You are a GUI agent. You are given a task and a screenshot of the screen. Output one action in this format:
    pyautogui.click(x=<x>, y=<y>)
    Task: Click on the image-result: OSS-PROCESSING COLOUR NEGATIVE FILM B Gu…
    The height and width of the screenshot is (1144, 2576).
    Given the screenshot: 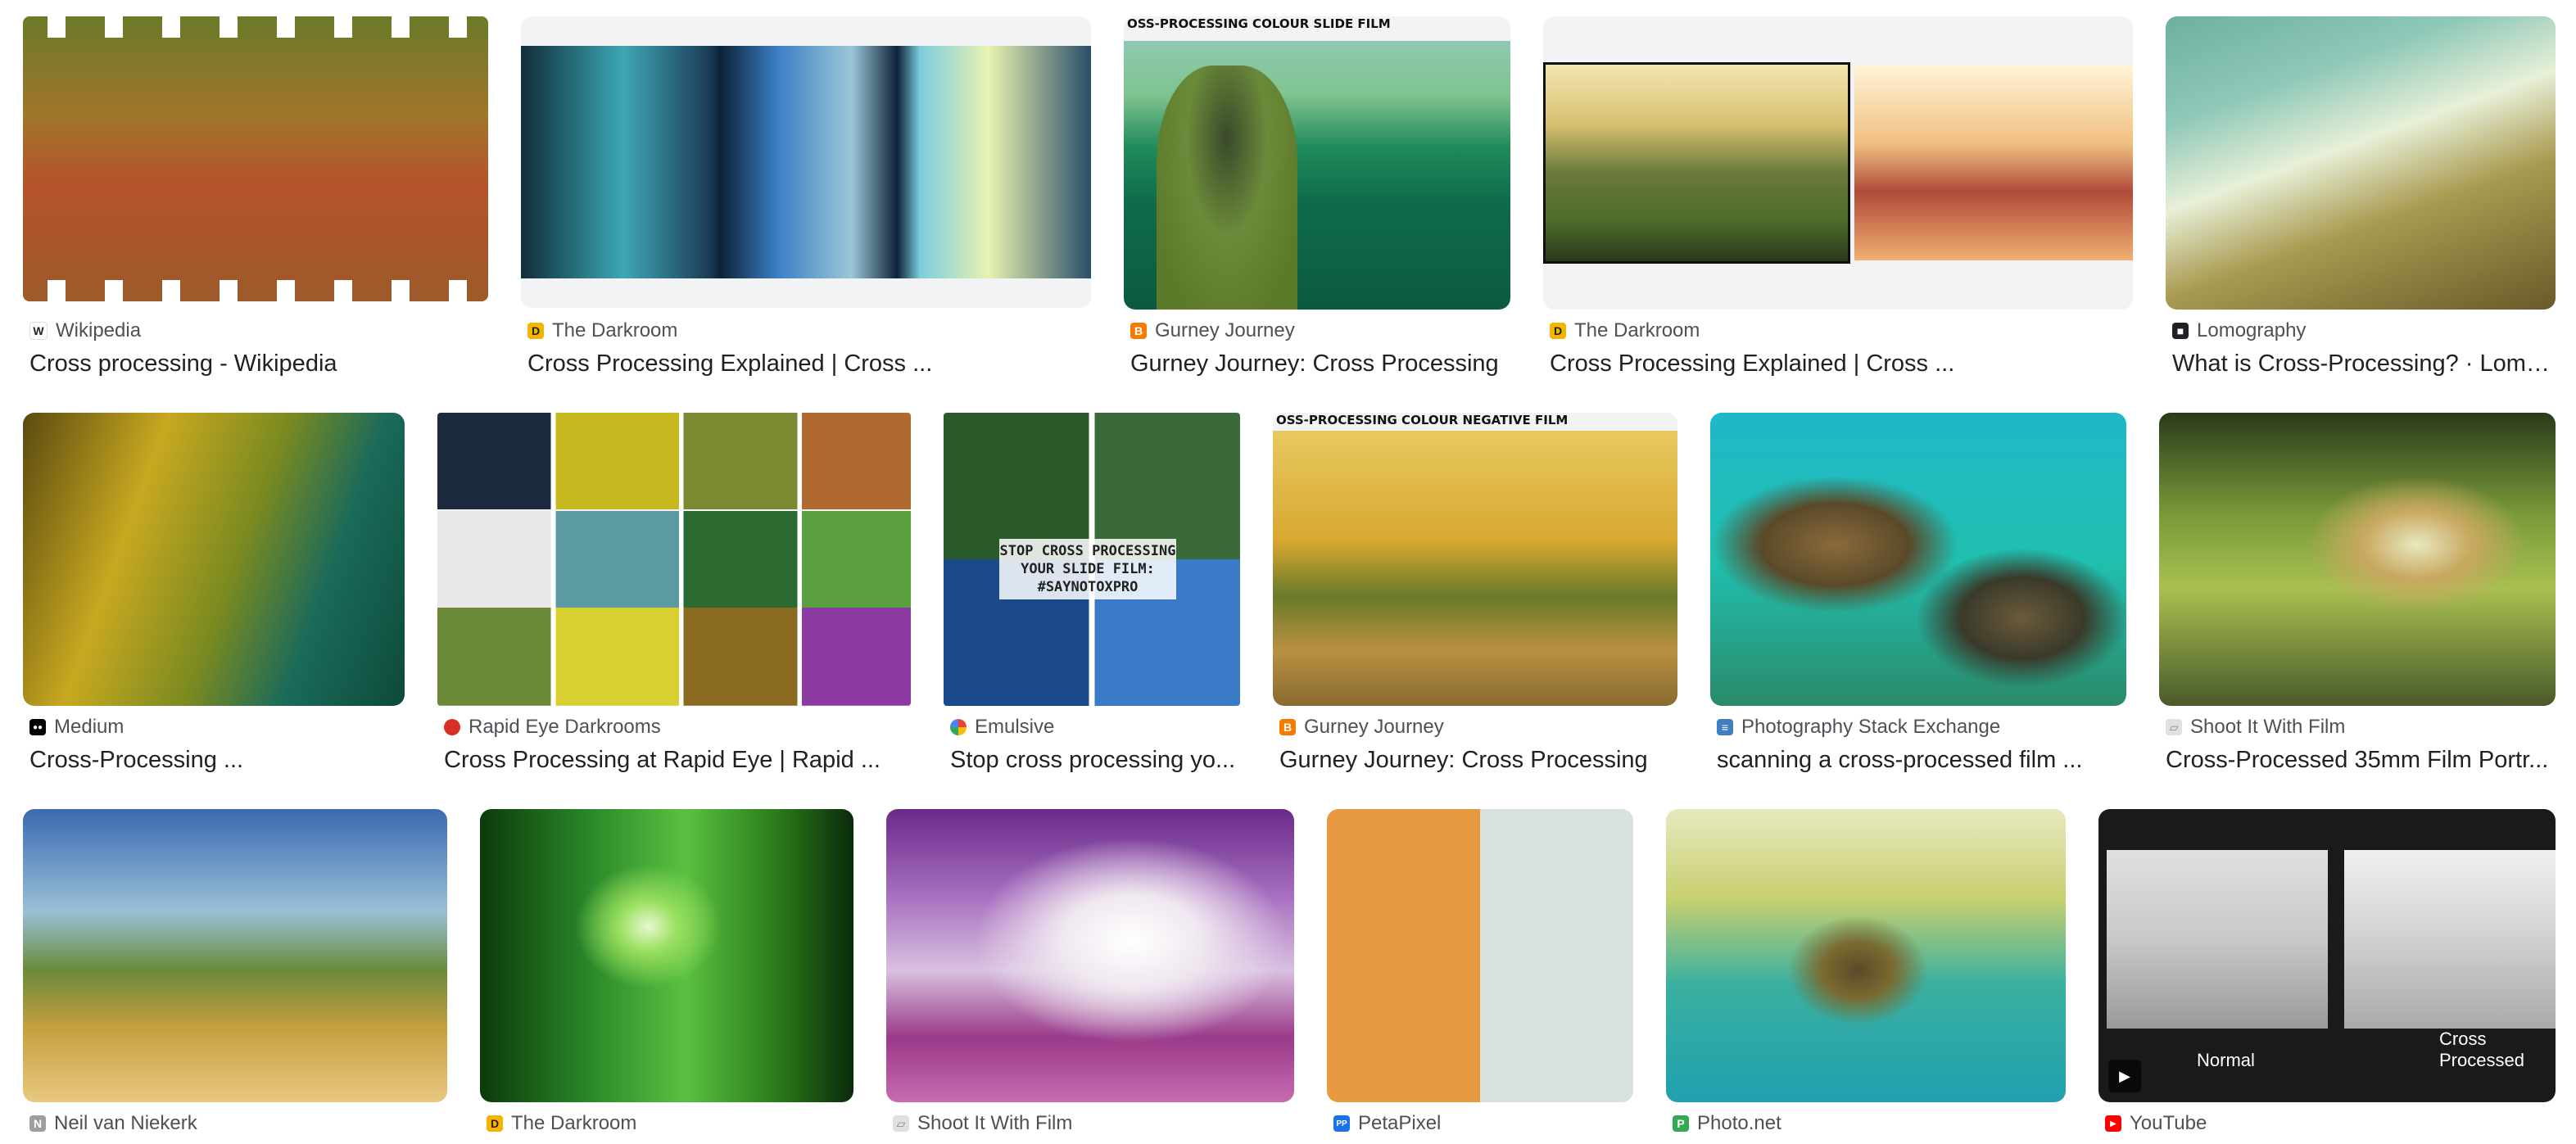 What is the action you would take?
    pyautogui.click(x=1475, y=597)
    